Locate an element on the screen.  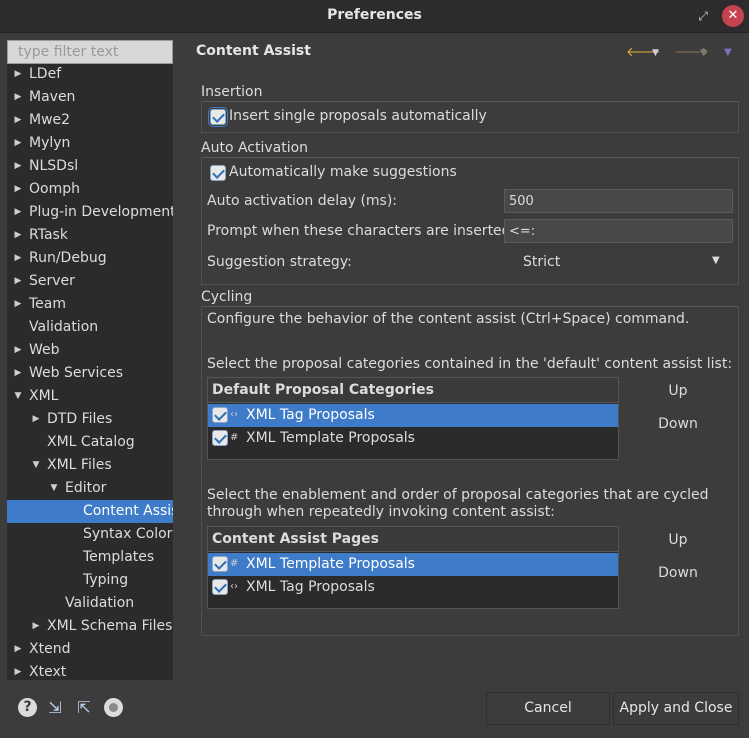
tree-item: ▶ Plug-in Development is located at coordinates (90, 212).